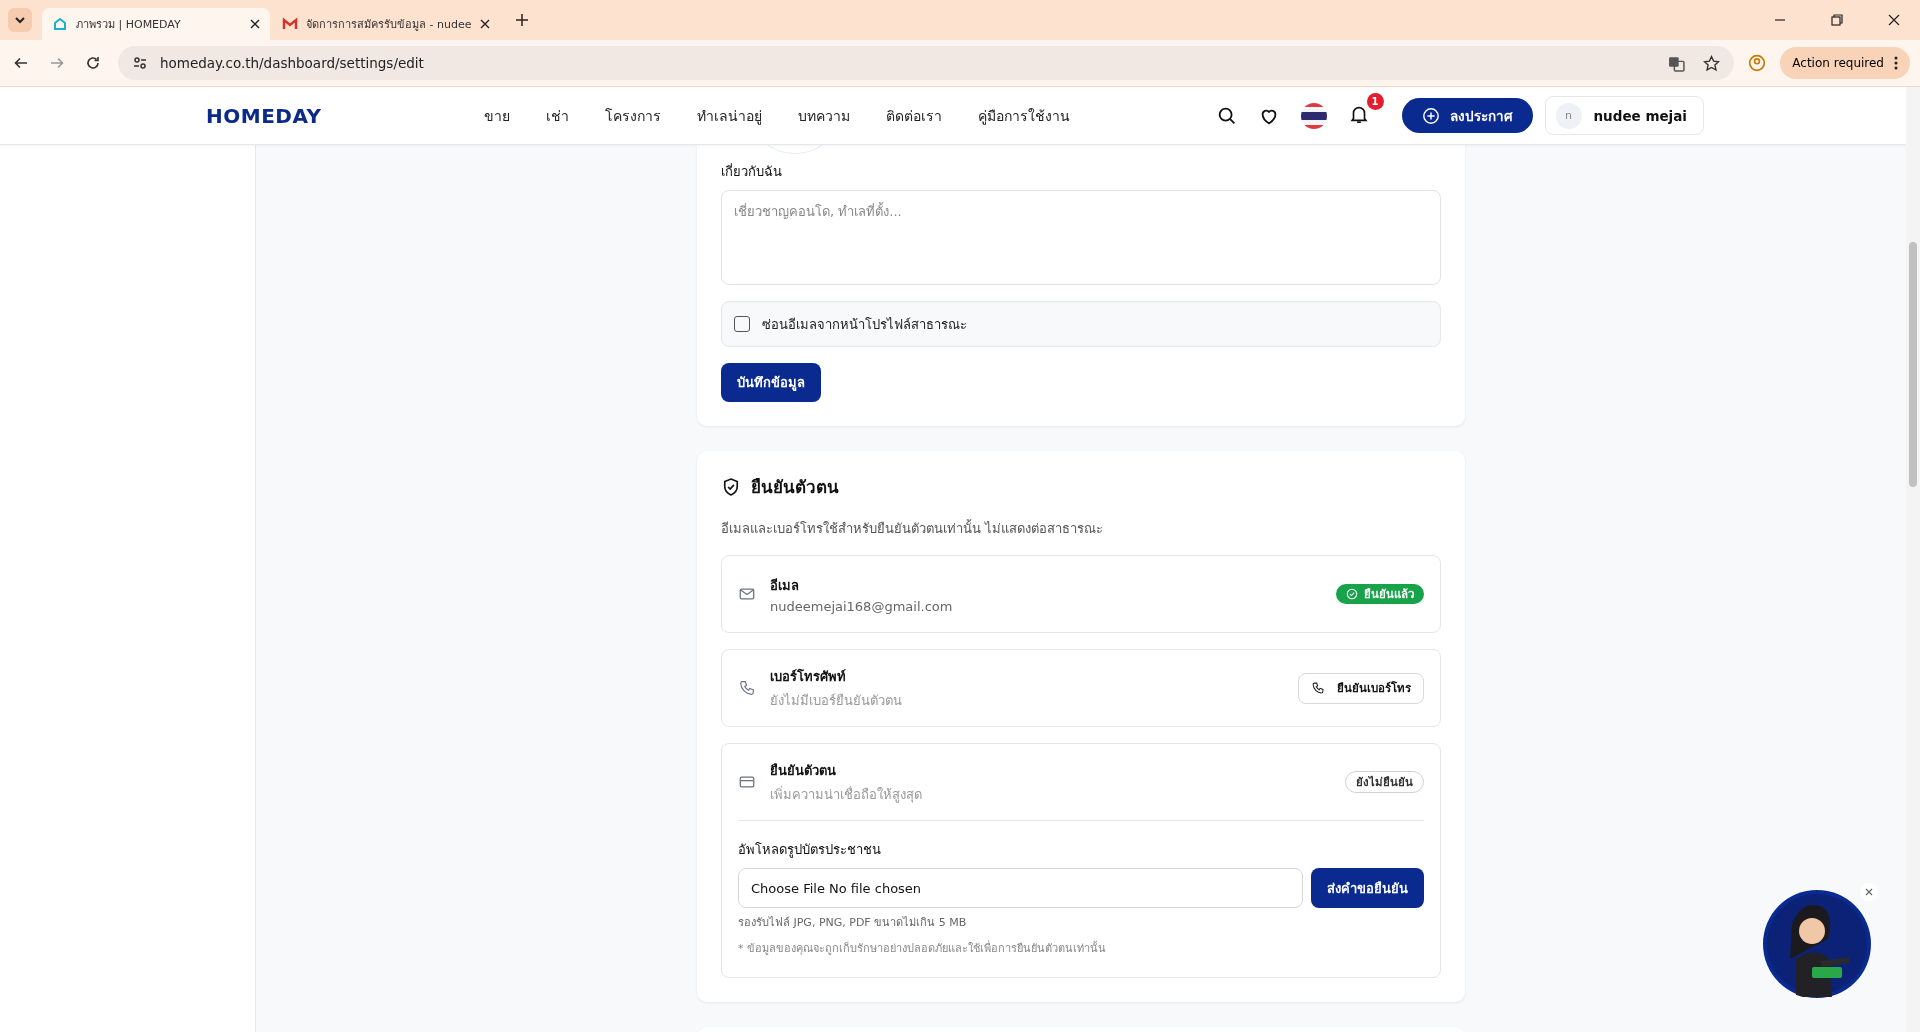 The image size is (1920, 1032). What do you see at coordinates (1380, 594) in the screenshot?
I see `verified-badge: ยืนยันแล้ว` at bounding box center [1380, 594].